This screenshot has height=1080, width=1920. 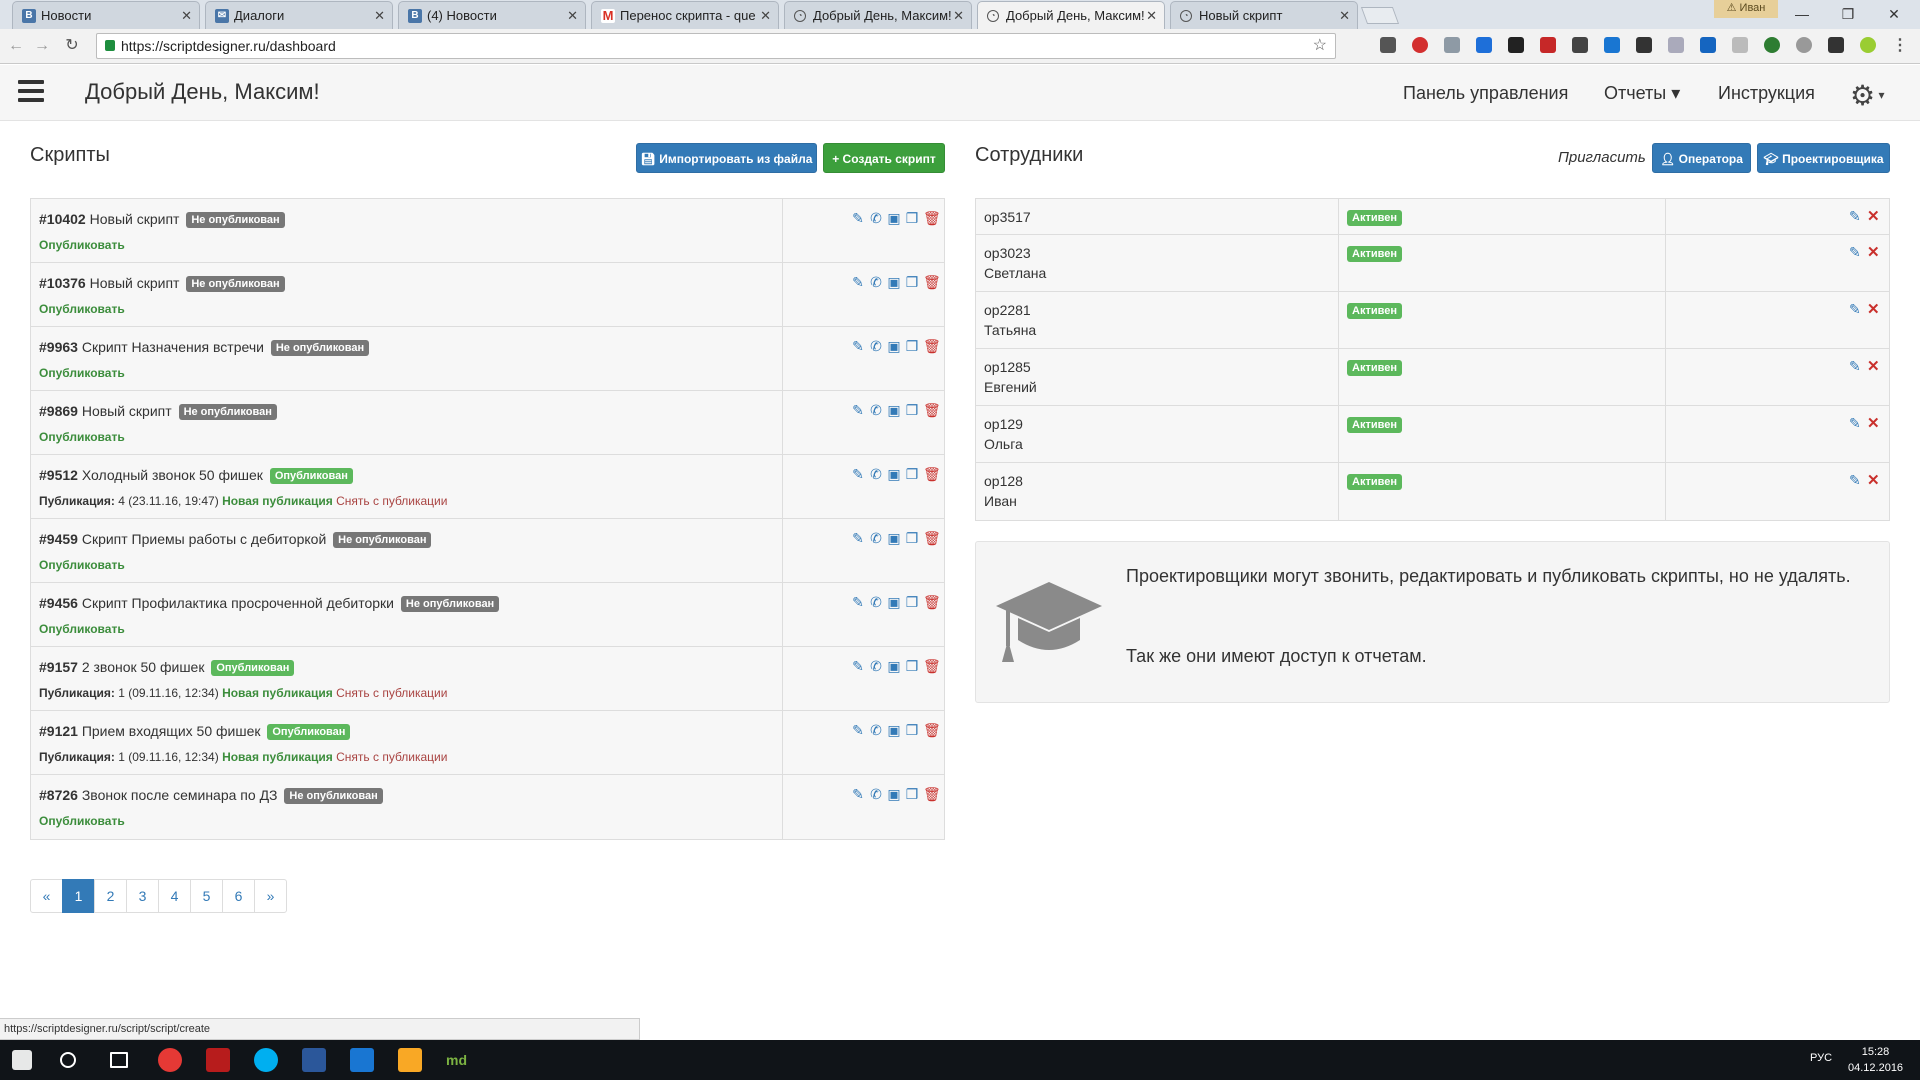 I want to click on word-icon, so click(x=314, y=1060).